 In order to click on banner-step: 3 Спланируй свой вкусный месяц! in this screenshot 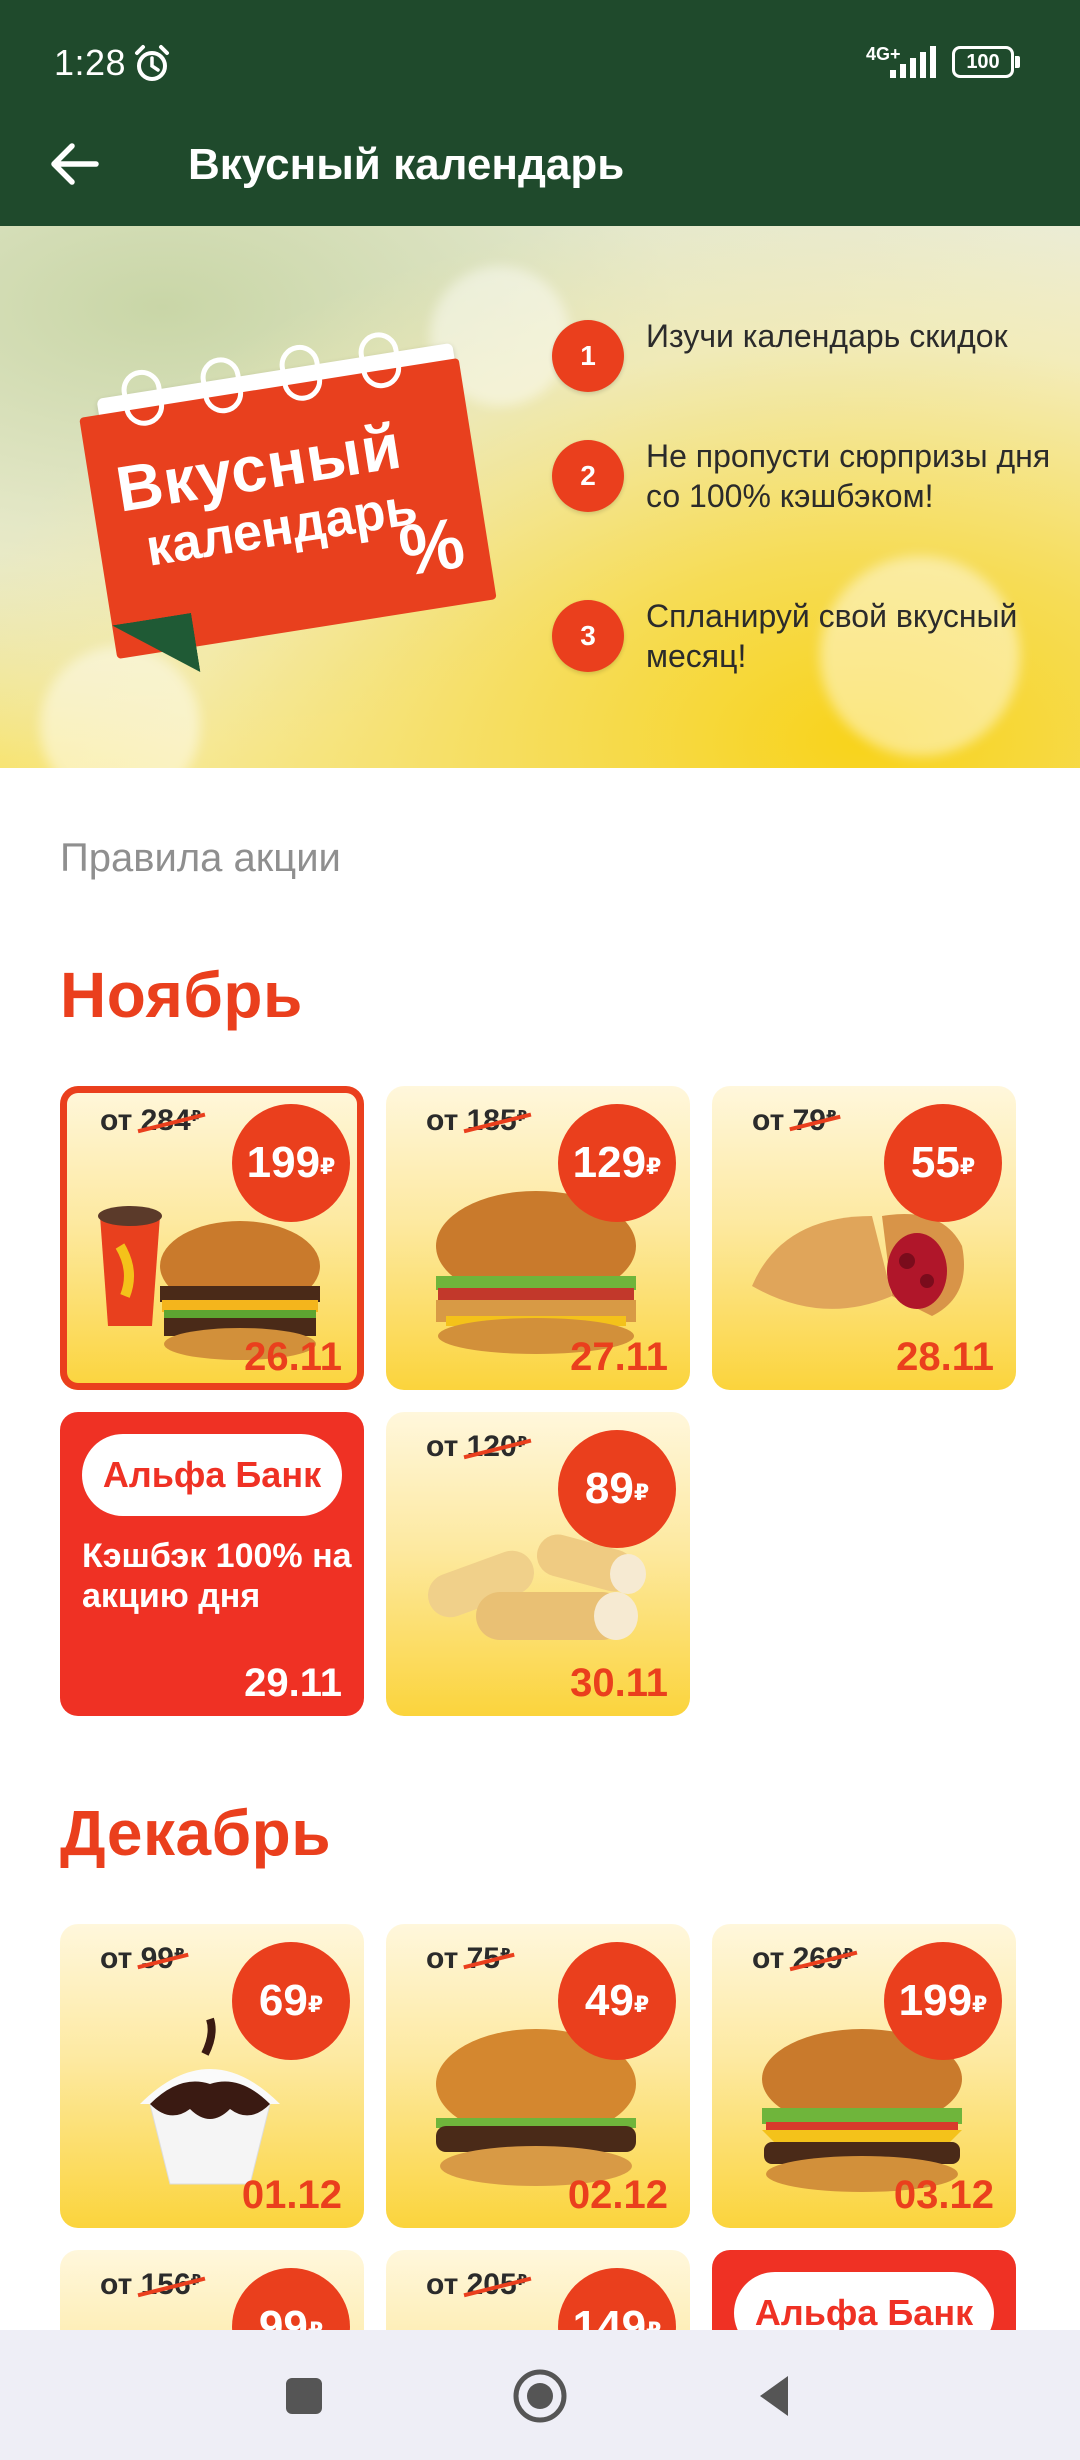, I will do `click(812, 646)`.